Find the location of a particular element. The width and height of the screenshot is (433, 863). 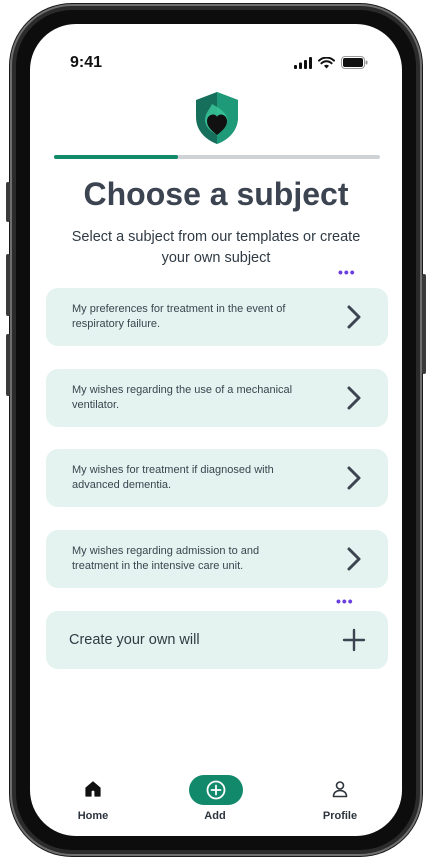

wifi-icon is located at coordinates (326, 62).